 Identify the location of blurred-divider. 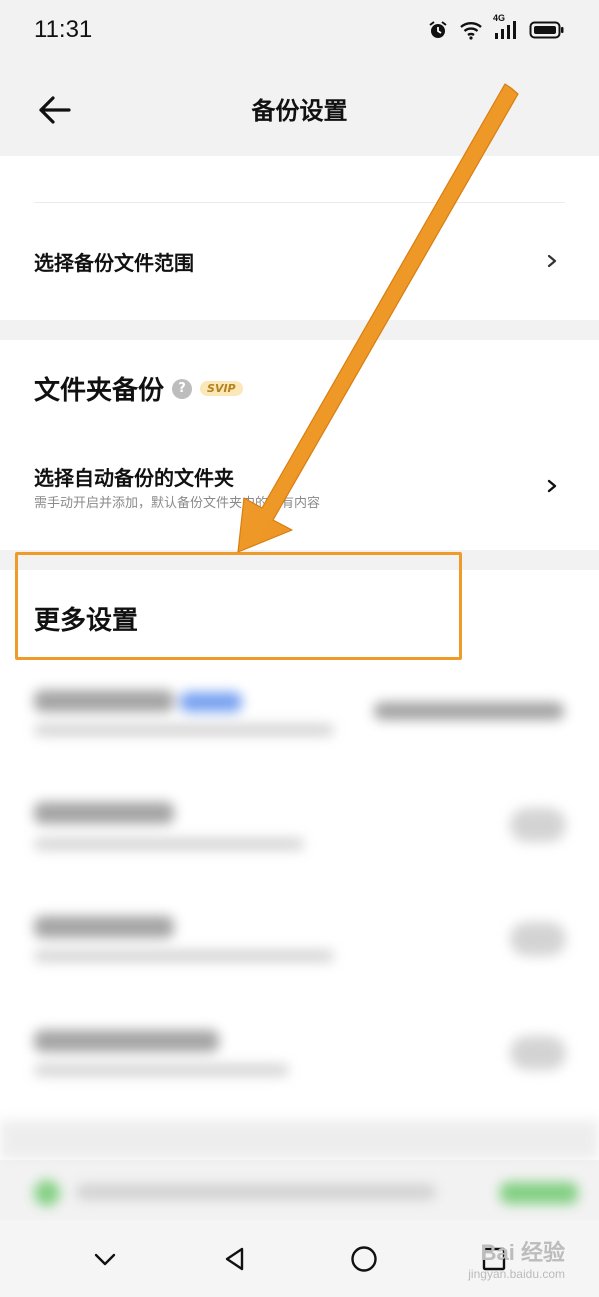
(299, 1140).